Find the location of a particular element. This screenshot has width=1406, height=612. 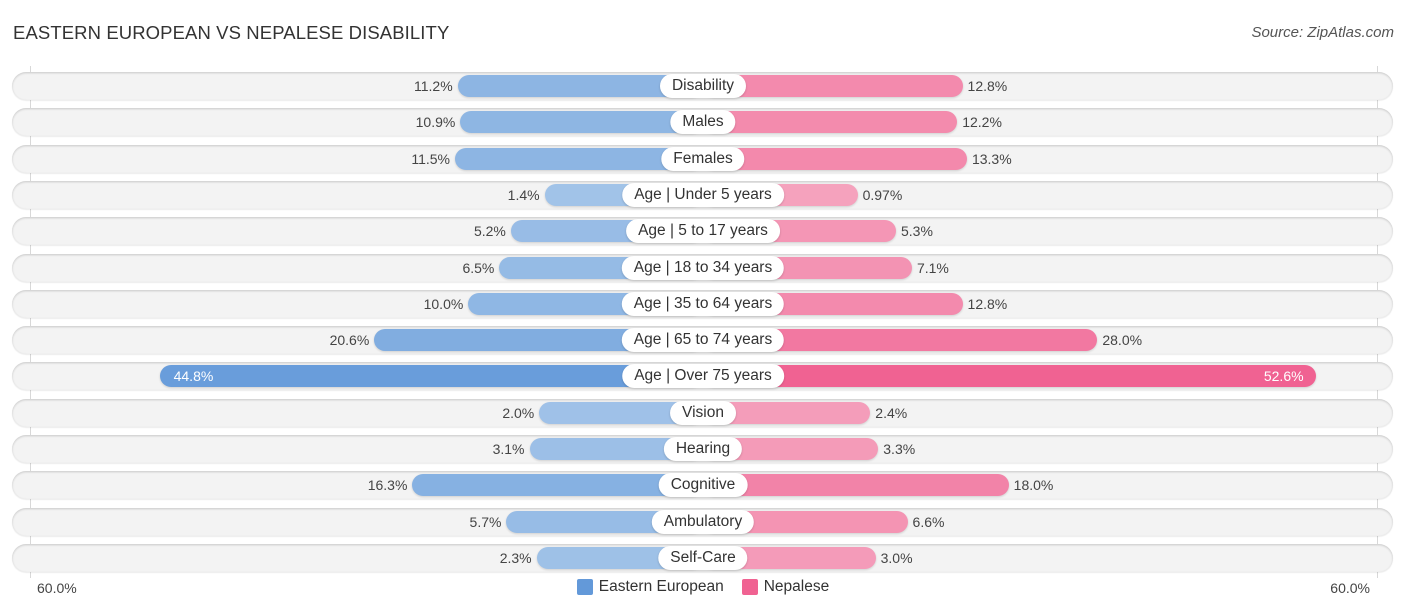

category-label-self-care: Self-Care is located at coordinates (703, 557).